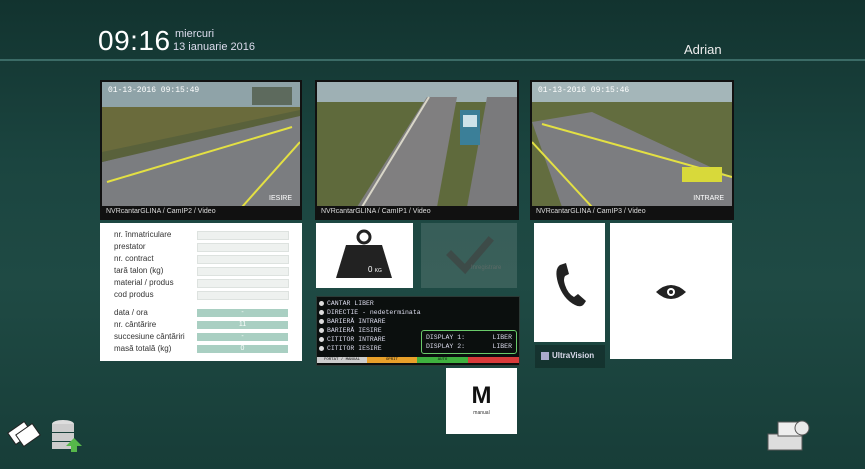  Describe the element at coordinates (134, 40) in the screenshot. I see `clock: 09:16` at that location.